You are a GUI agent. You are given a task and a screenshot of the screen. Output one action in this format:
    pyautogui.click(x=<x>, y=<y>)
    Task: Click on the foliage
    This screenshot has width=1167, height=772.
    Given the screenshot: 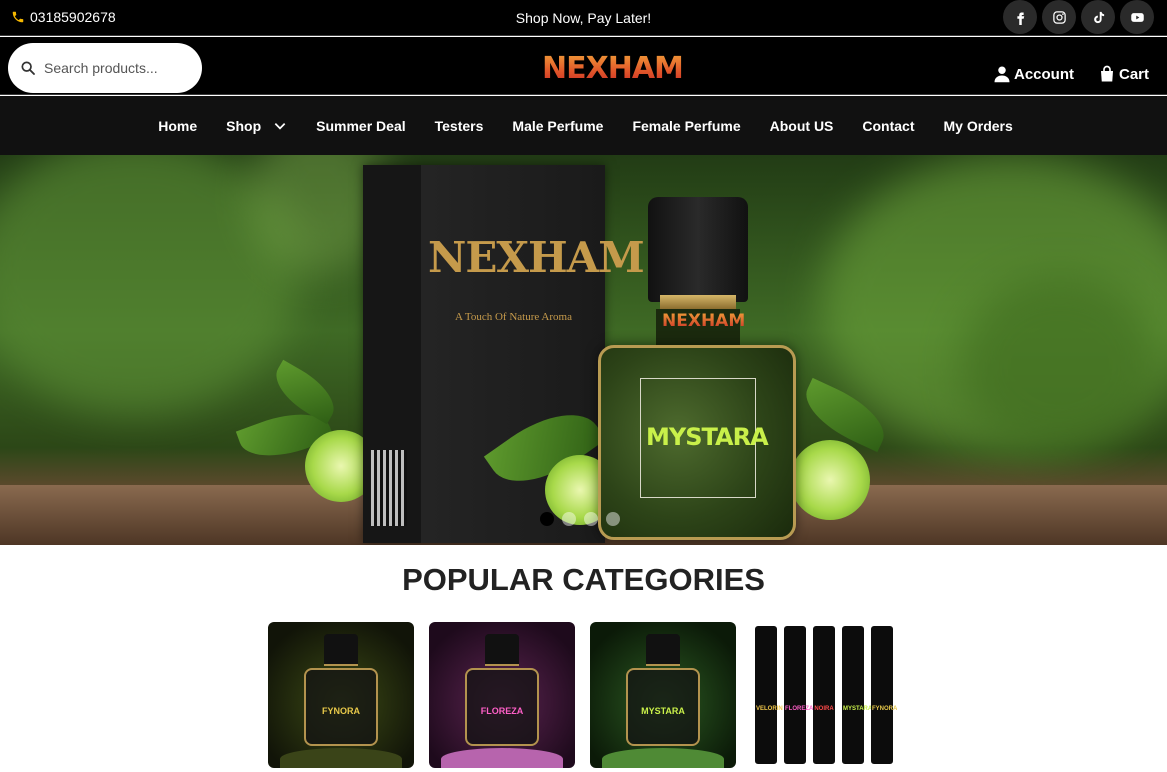 What is the action you would take?
    pyautogui.click(x=1060, y=365)
    